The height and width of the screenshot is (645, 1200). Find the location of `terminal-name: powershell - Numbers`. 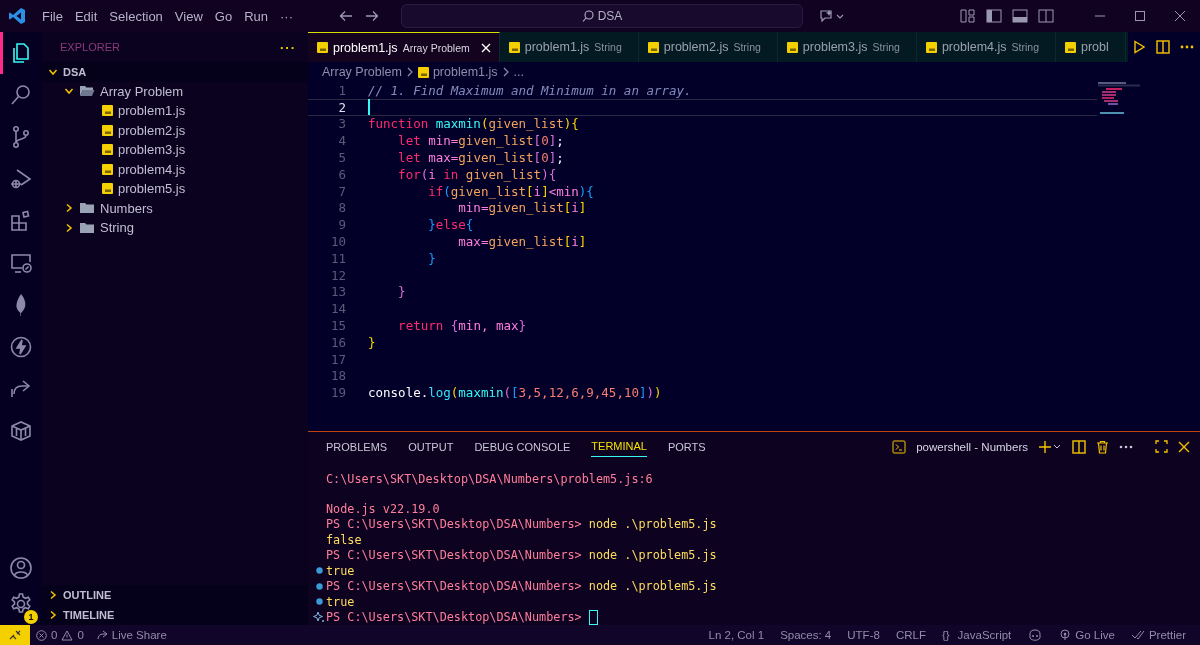

terminal-name: powershell - Numbers is located at coordinates (972, 446).